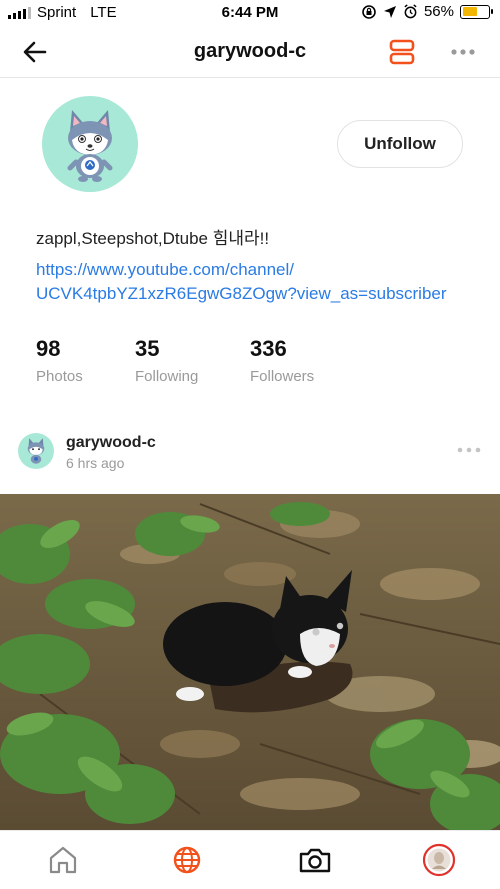 Image resolution: width=500 pixels, height=889 pixels. I want to click on tab-camera, so click(315, 860).